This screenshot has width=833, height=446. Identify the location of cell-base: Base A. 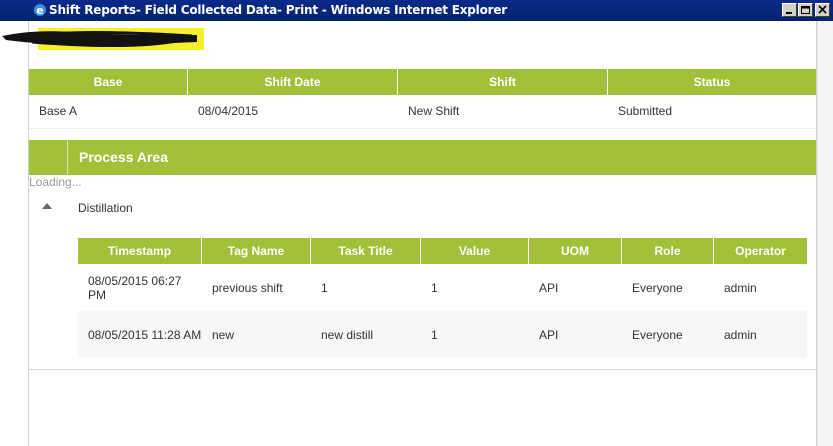
(58, 111).